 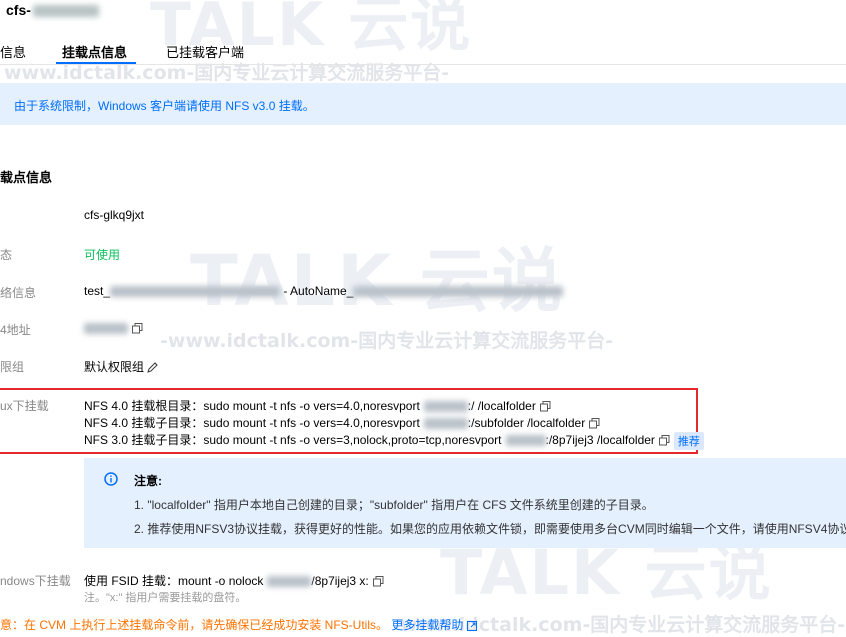 What do you see at coordinates (6, 255) in the screenshot?
I see `status-label: 态` at bounding box center [6, 255].